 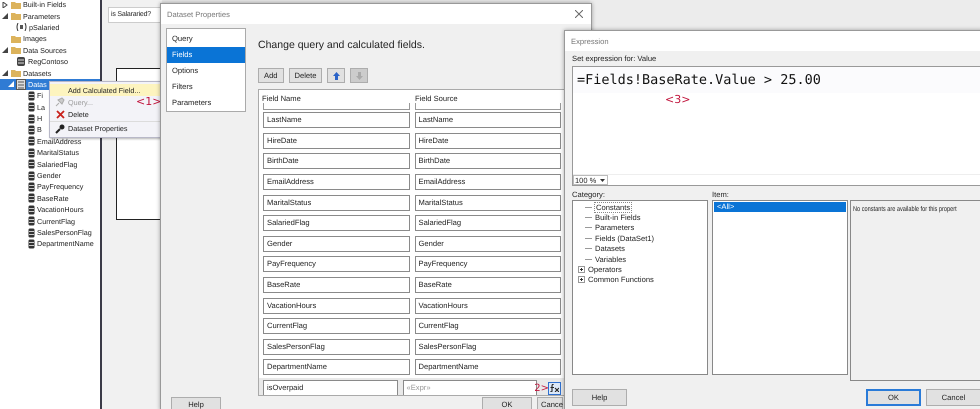 I want to click on step-annotation: <1>, so click(x=149, y=101).